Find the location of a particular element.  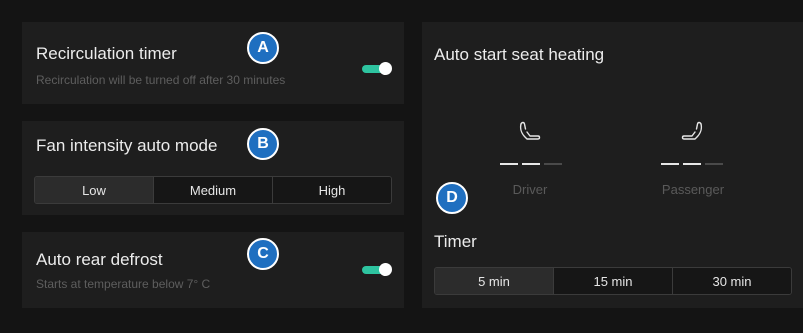

annotation-badge-c: C is located at coordinates (263, 254).